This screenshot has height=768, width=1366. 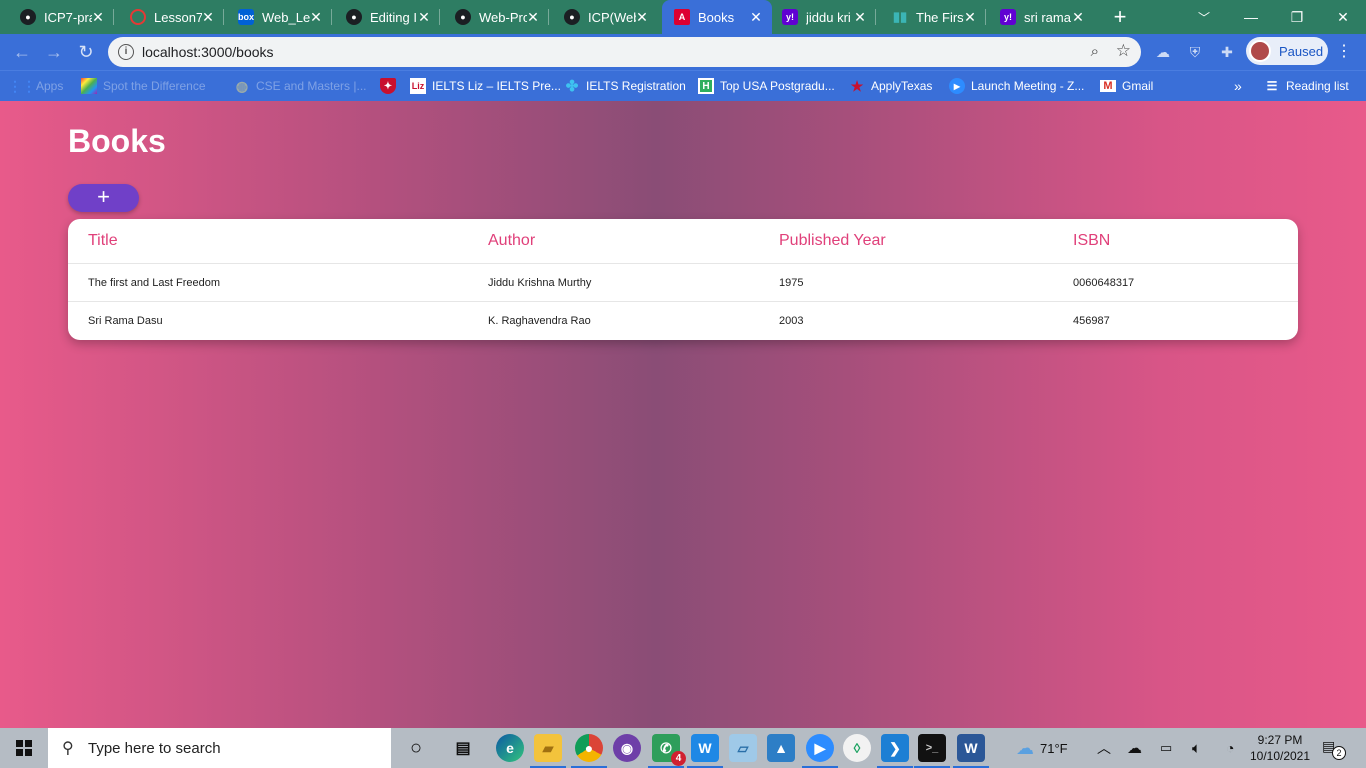 I want to click on tab-editing: ● Editing I ✕, so click(x=383, y=17).